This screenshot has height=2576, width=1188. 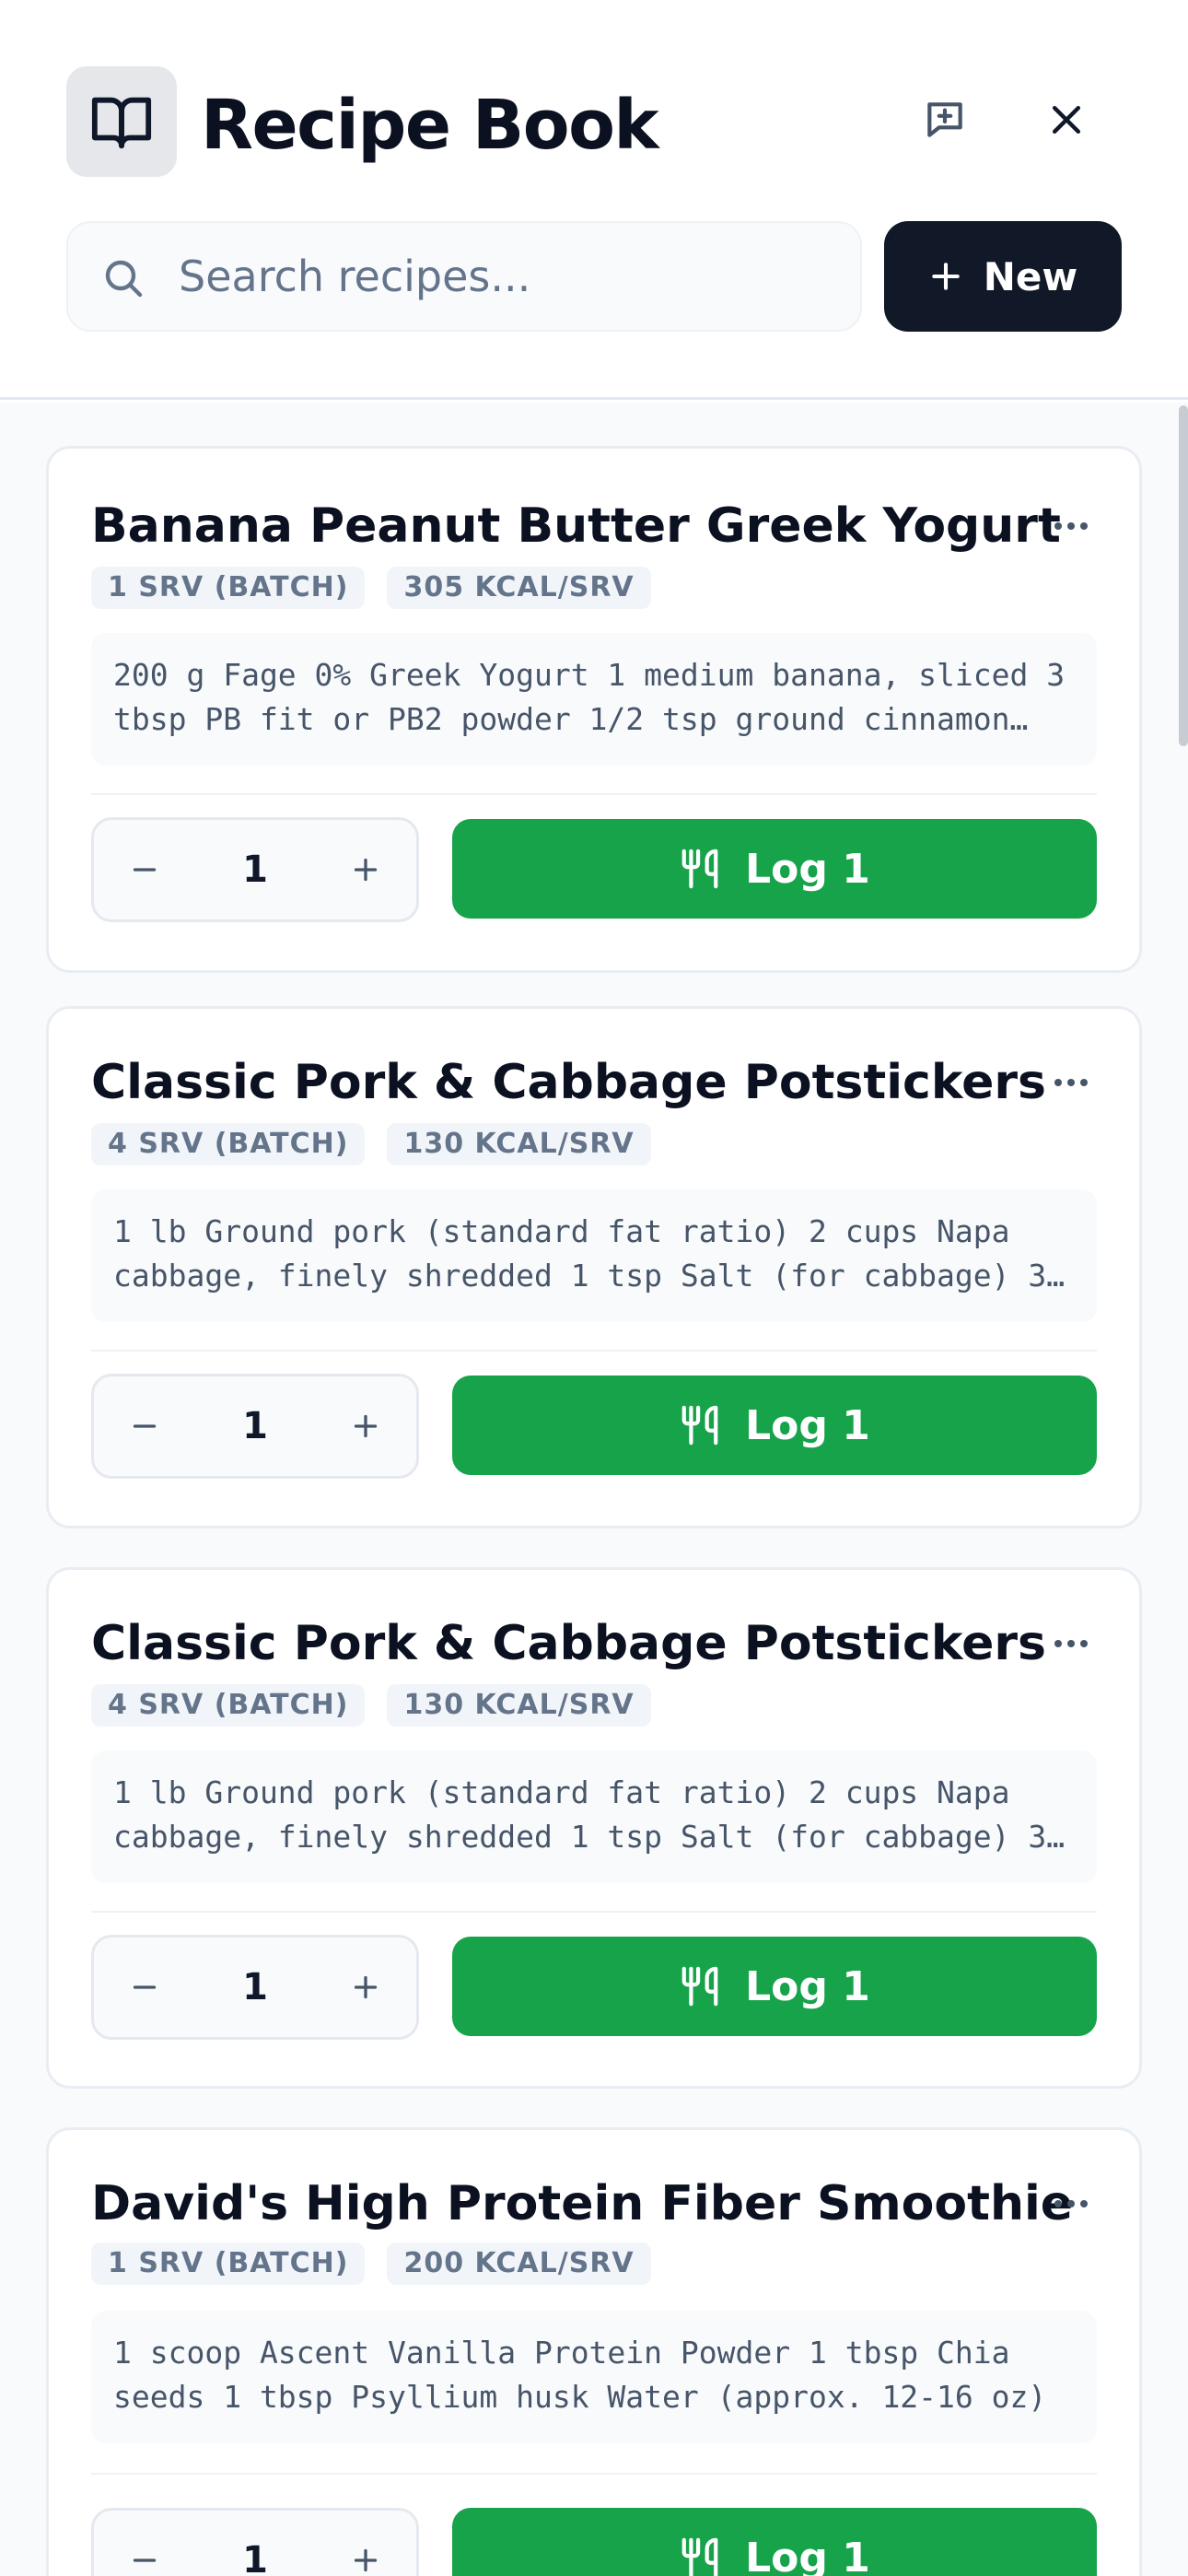 I want to click on close-button, so click(x=1066, y=120).